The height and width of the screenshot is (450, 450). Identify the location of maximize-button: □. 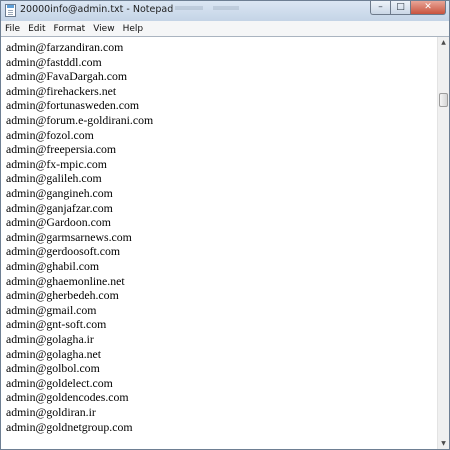
(400, 8).